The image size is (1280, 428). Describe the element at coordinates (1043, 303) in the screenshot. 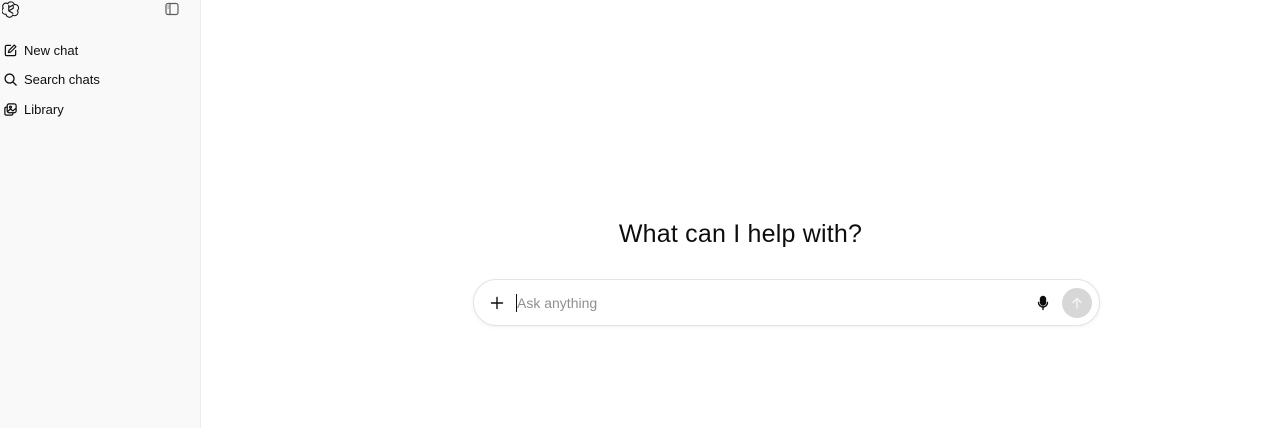

I see `microphone-icon` at that location.